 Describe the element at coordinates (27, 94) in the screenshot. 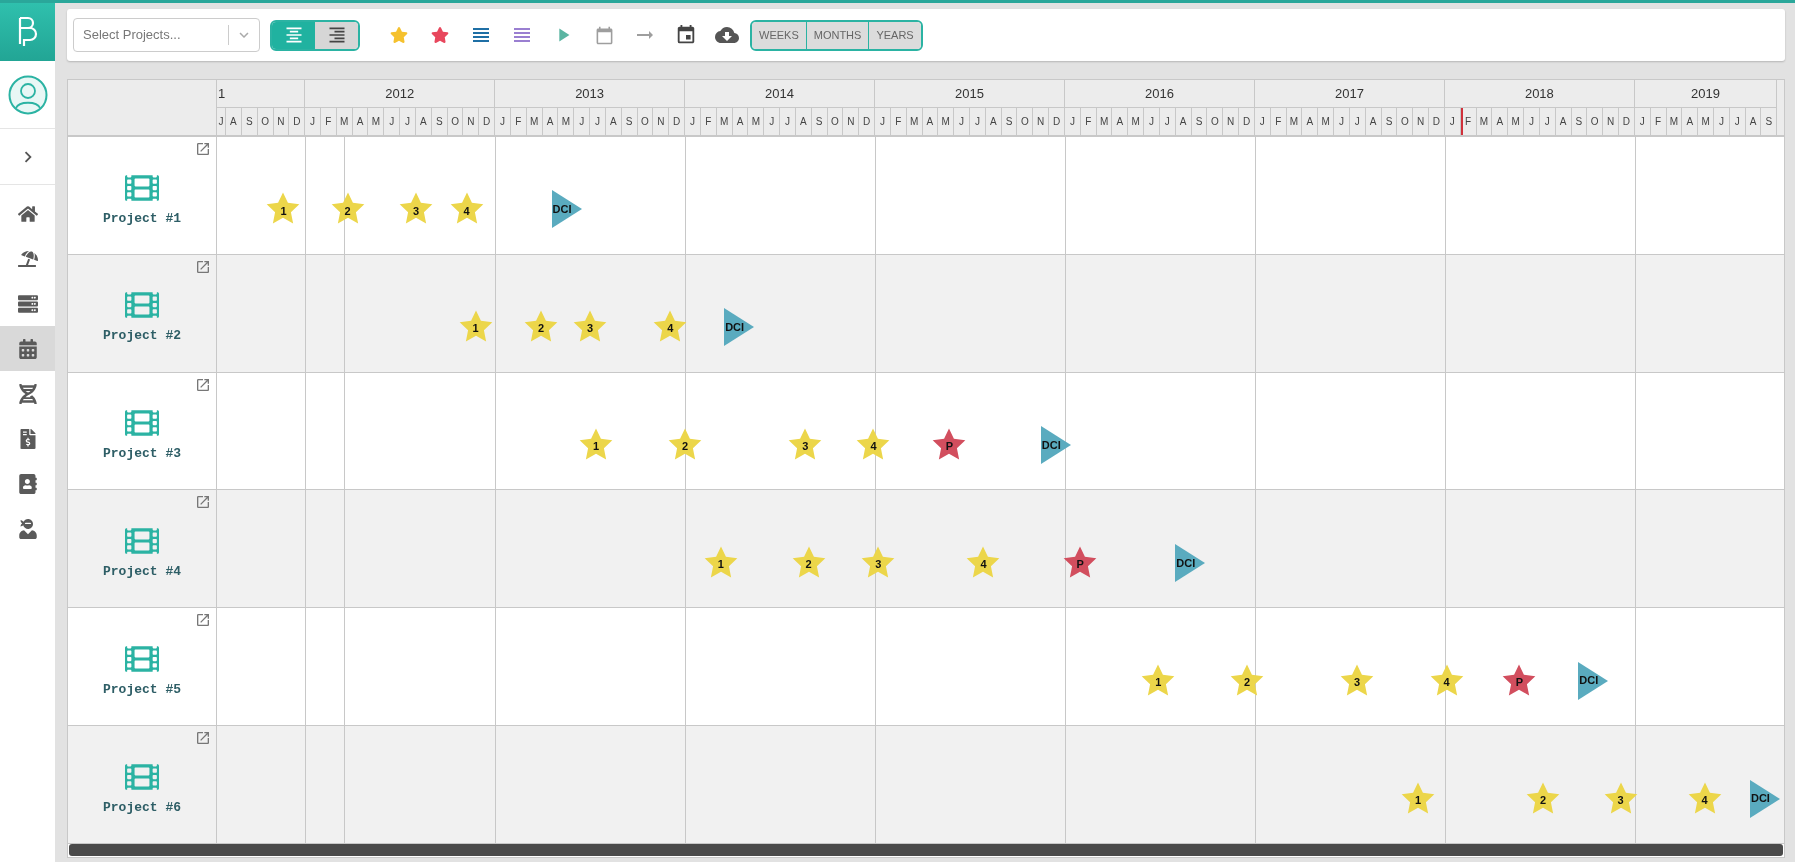

I see `avatar-icon` at that location.